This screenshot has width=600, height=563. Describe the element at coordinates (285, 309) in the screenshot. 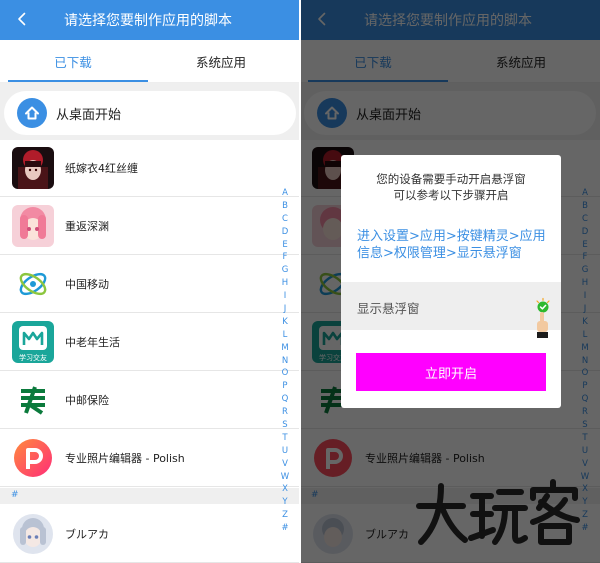

I see `index-letter: J` at that location.